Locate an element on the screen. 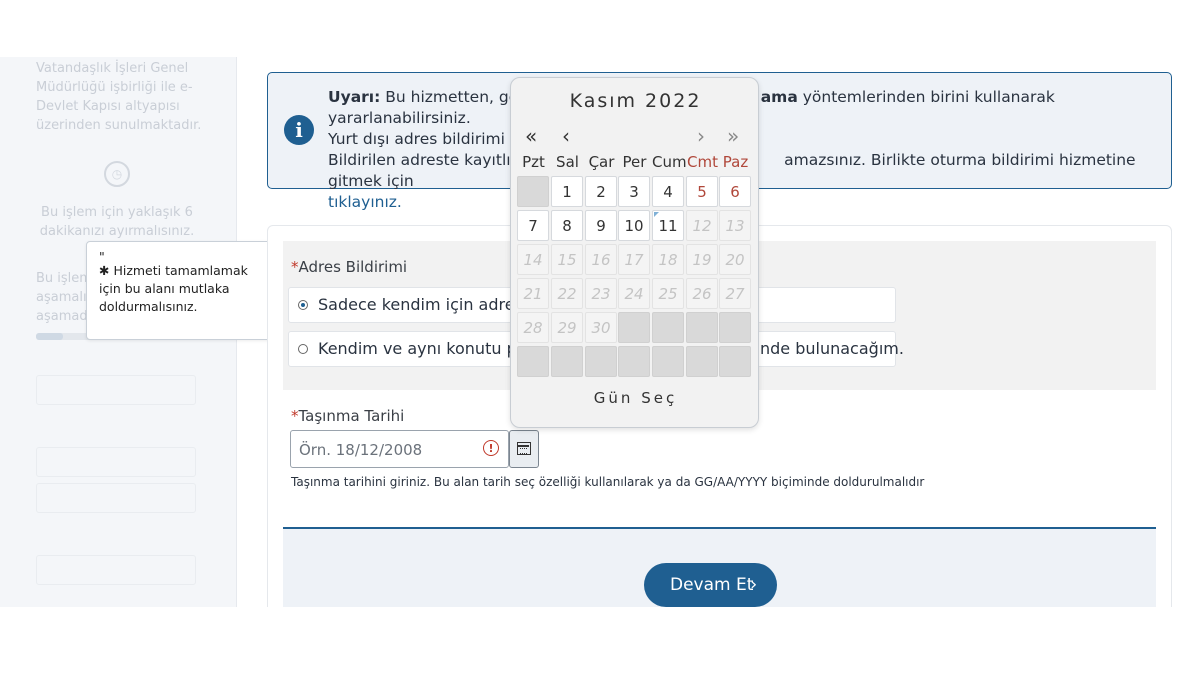 The width and height of the screenshot is (1200, 675). weekday-cum: Cum is located at coordinates (669, 162).